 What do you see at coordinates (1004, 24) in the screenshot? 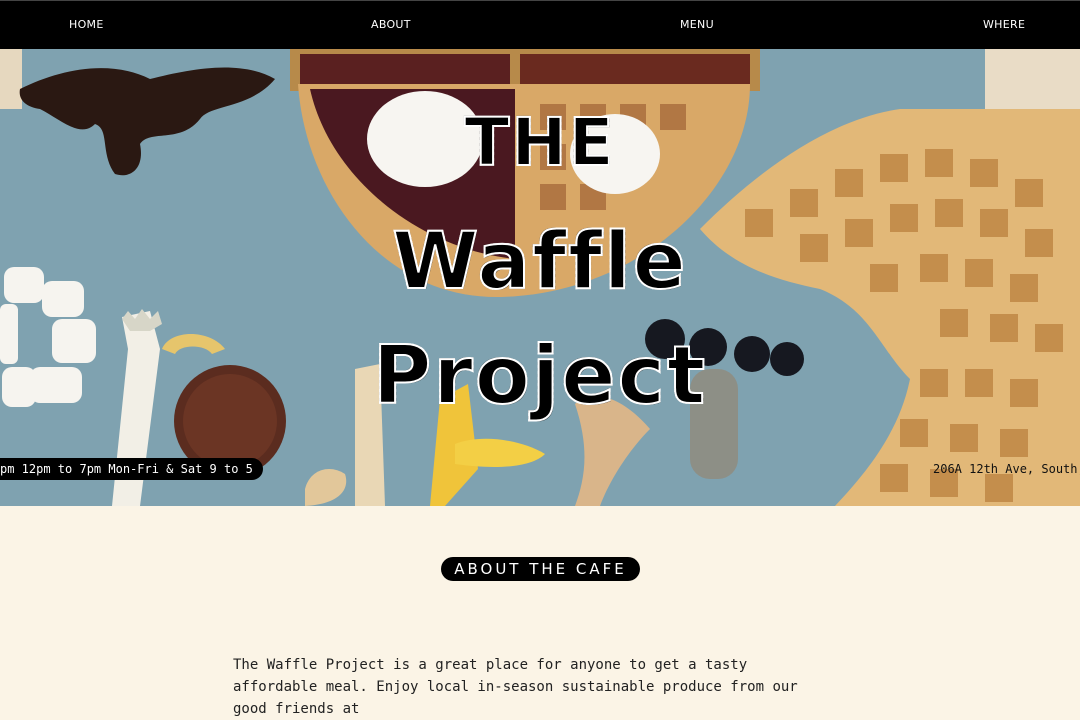
I see `nav-where-link: WHERE` at bounding box center [1004, 24].